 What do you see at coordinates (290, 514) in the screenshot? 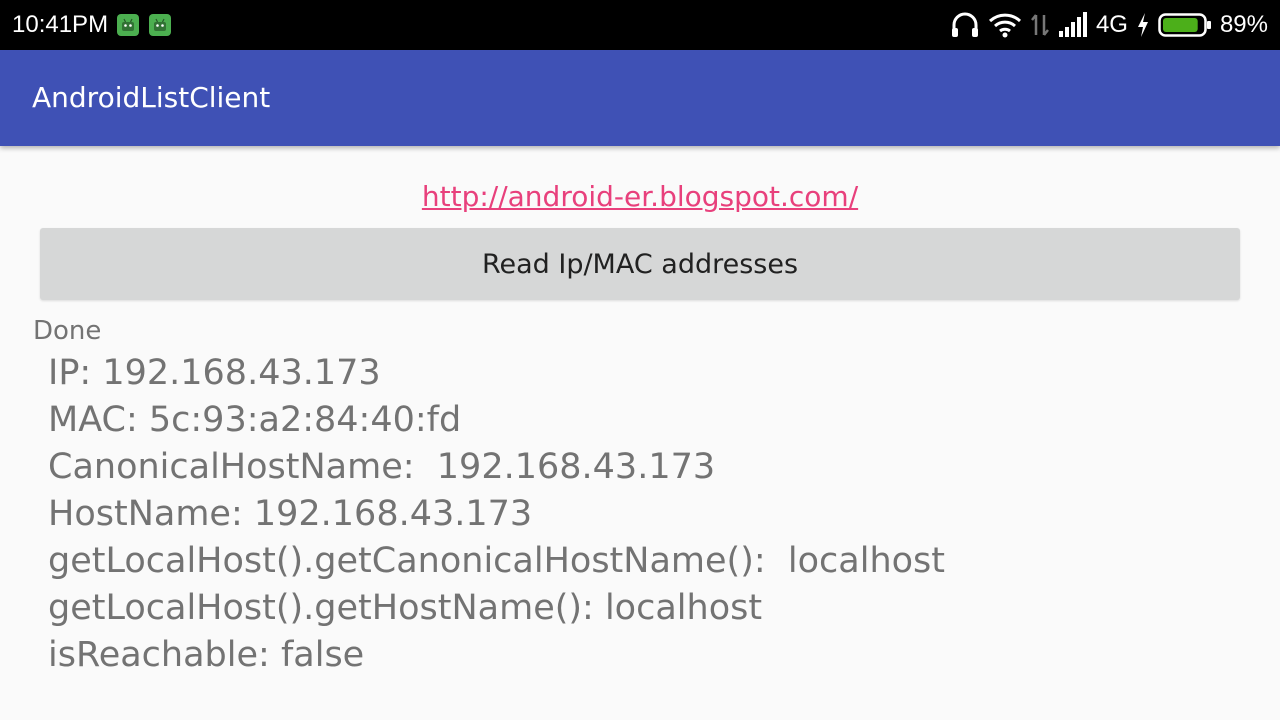
I see `hostname-line: HostName: 192.168.43.173` at bounding box center [290, 514].